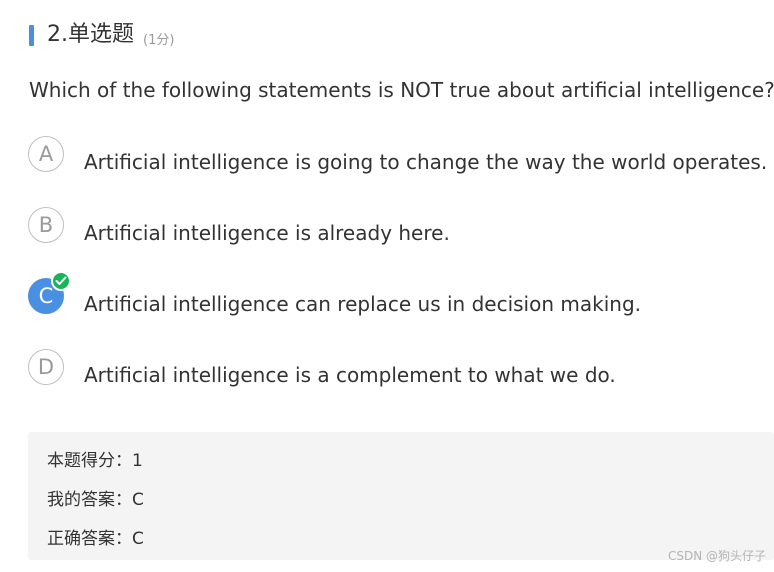 Image resolution: width=774 pixels, height=572 pixels. I want to click on check-circle-icon, so click(61, 281).